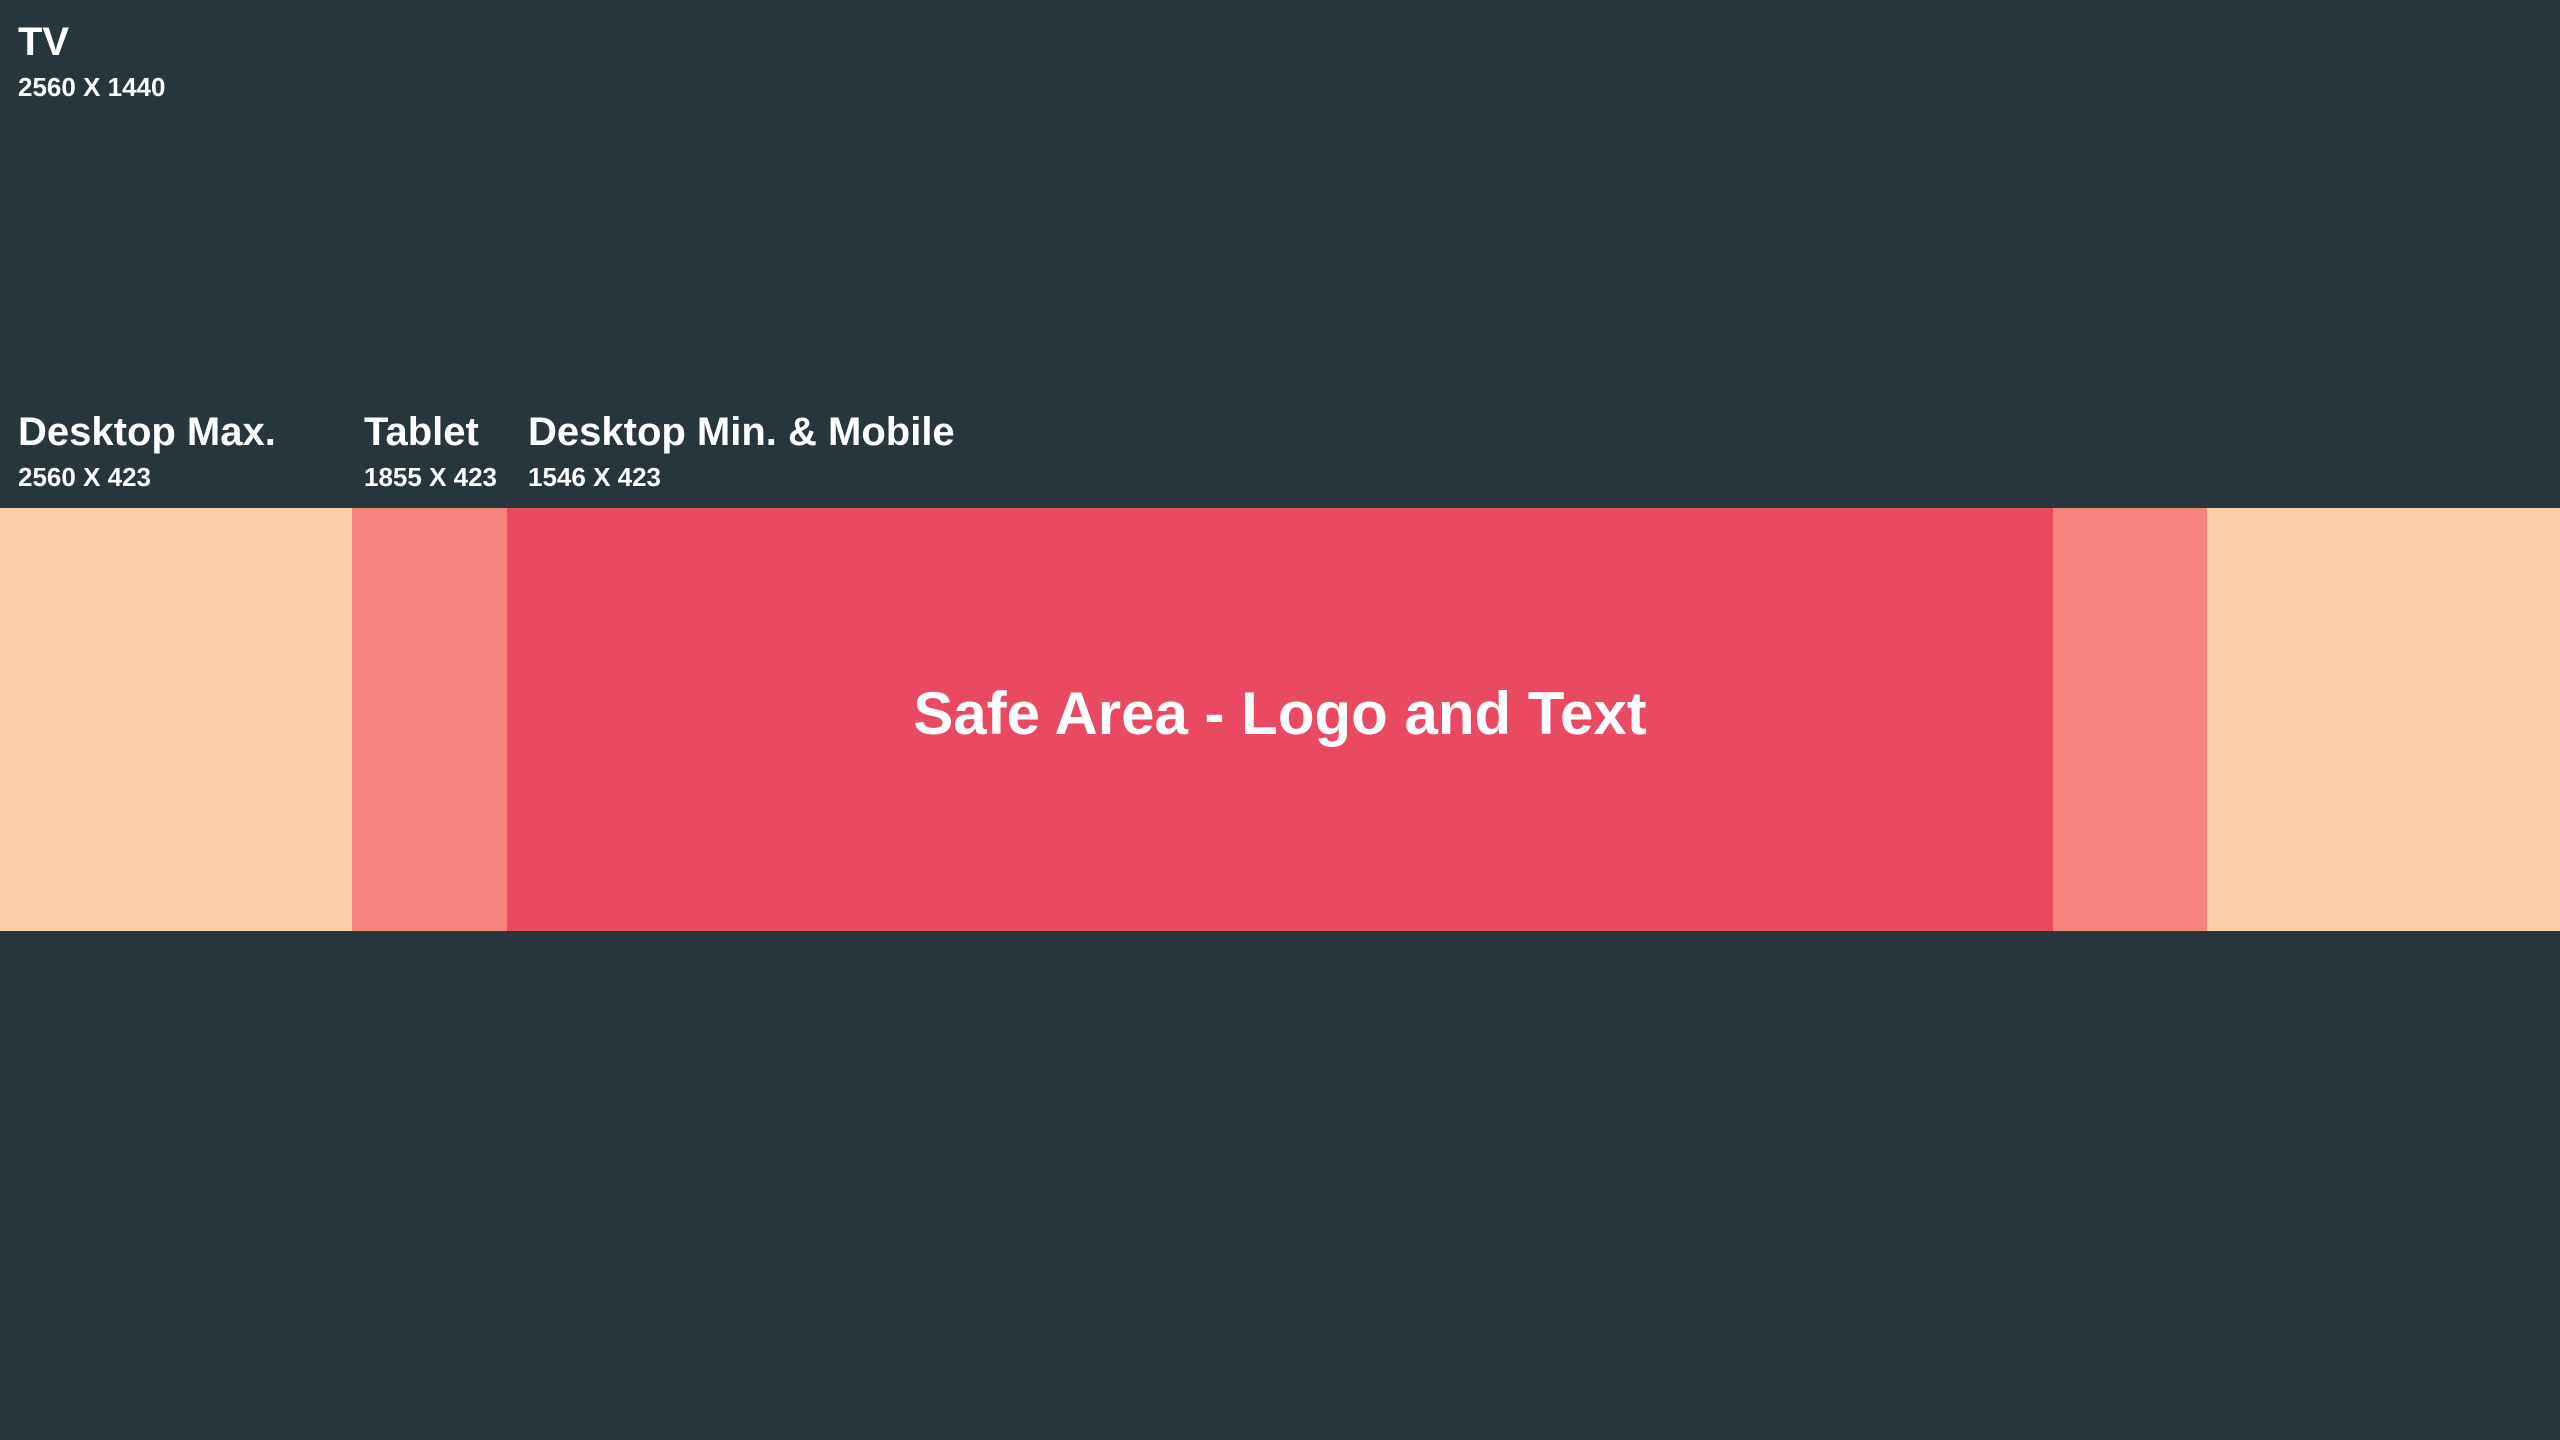 This screenshot has height=1440, width=2560. What do you see at coordinates (431, 477) in the screenshot?
I see `tablet-size: 1855 X 423` at bounding box center [431, 477].